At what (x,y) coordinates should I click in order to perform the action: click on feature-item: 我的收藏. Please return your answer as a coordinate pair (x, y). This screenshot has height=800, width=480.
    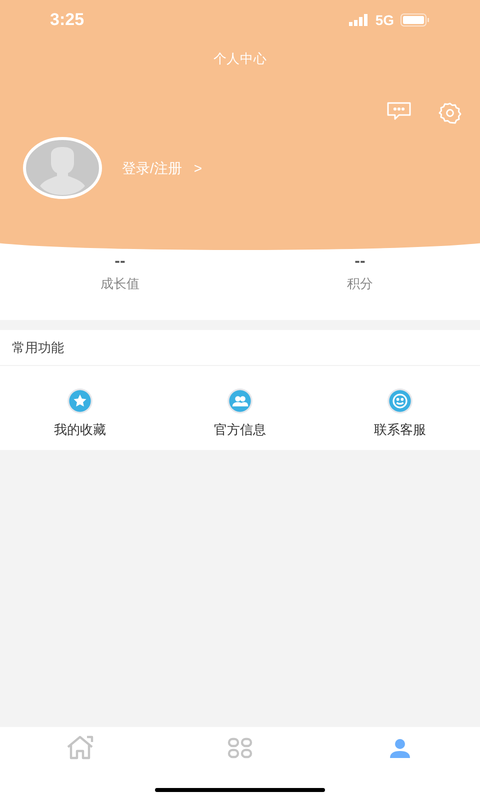
    Looking at the image, I should click on (80, 414).